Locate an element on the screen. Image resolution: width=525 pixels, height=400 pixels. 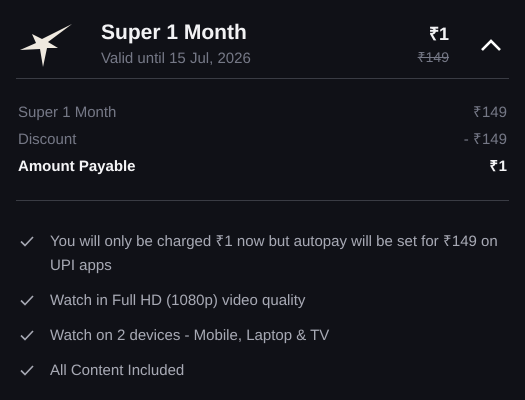
chevron-icon is located at coordinates (491, 45).